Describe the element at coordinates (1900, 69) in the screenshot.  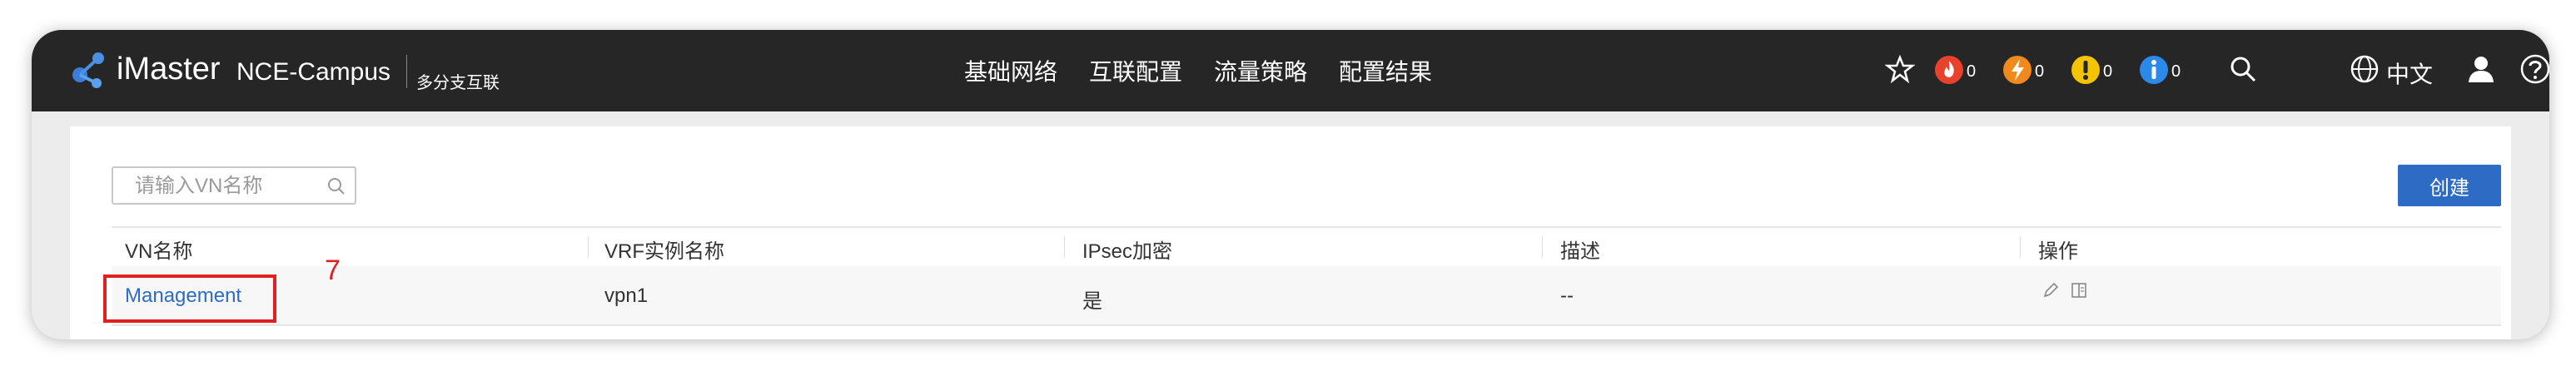
I see `favorites-star-icon` at that location.